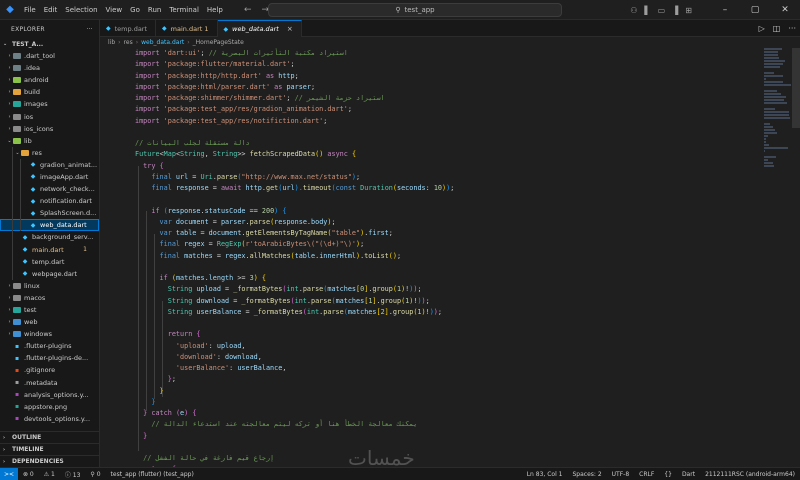 This screenshot has height=480, width=800. What do you see at coordinates (49, 68) in the screenshot?
I see `tree-item: › .idea` at bounding box center [49, 68].